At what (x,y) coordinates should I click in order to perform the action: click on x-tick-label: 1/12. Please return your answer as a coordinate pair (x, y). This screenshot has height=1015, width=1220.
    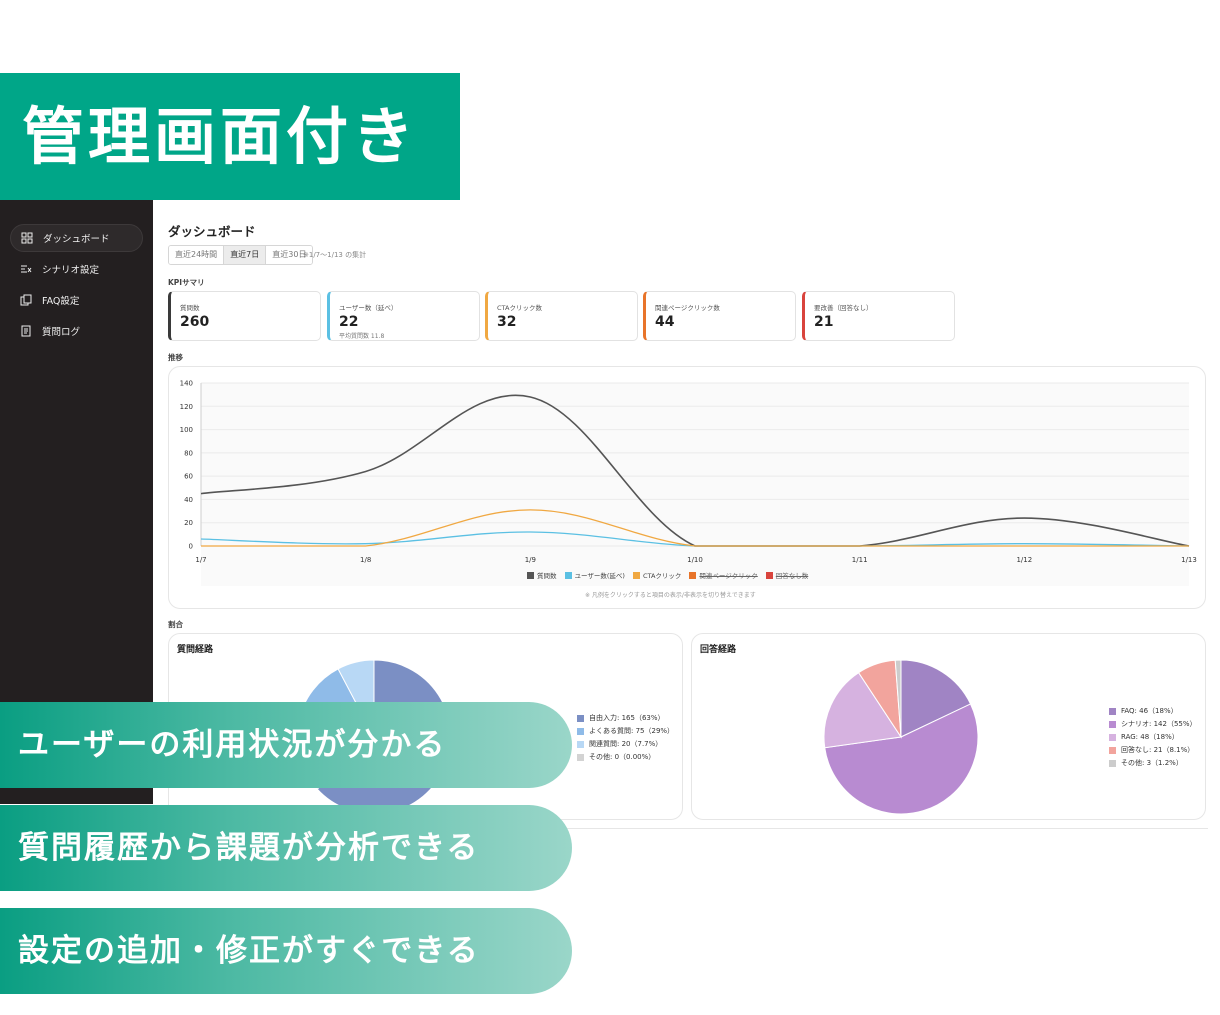
    Looking at the image, I should click on (1024, 560).